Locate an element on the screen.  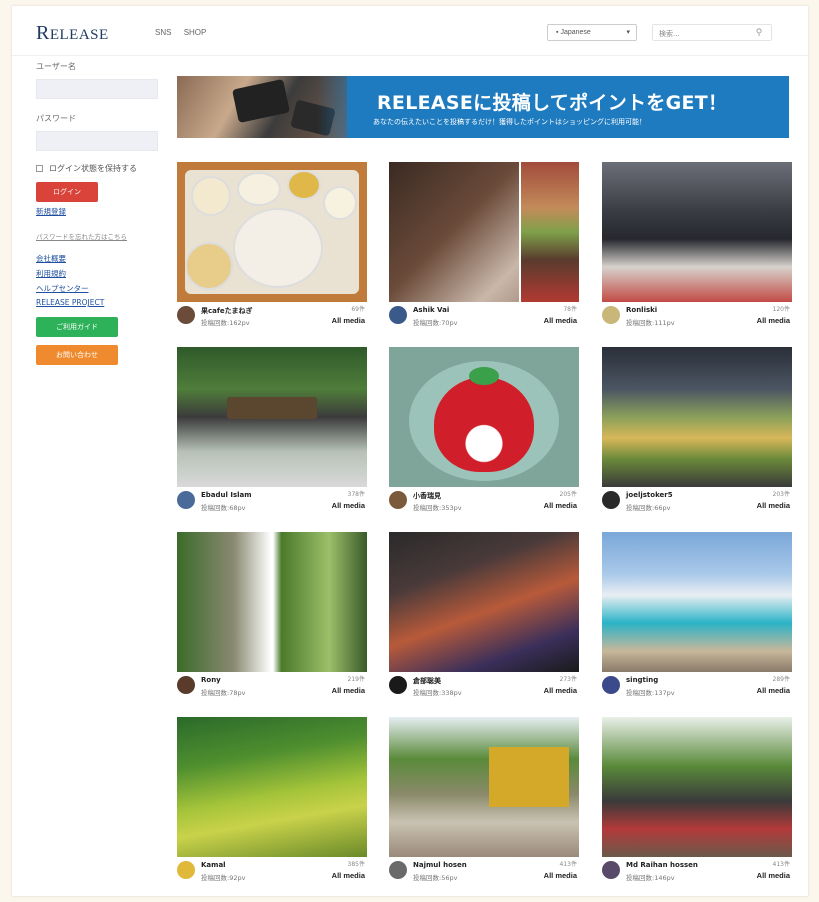
post-card: Ashik Vai 投稿回数:70pv 78件 All media is located at coordinates (484, 249).